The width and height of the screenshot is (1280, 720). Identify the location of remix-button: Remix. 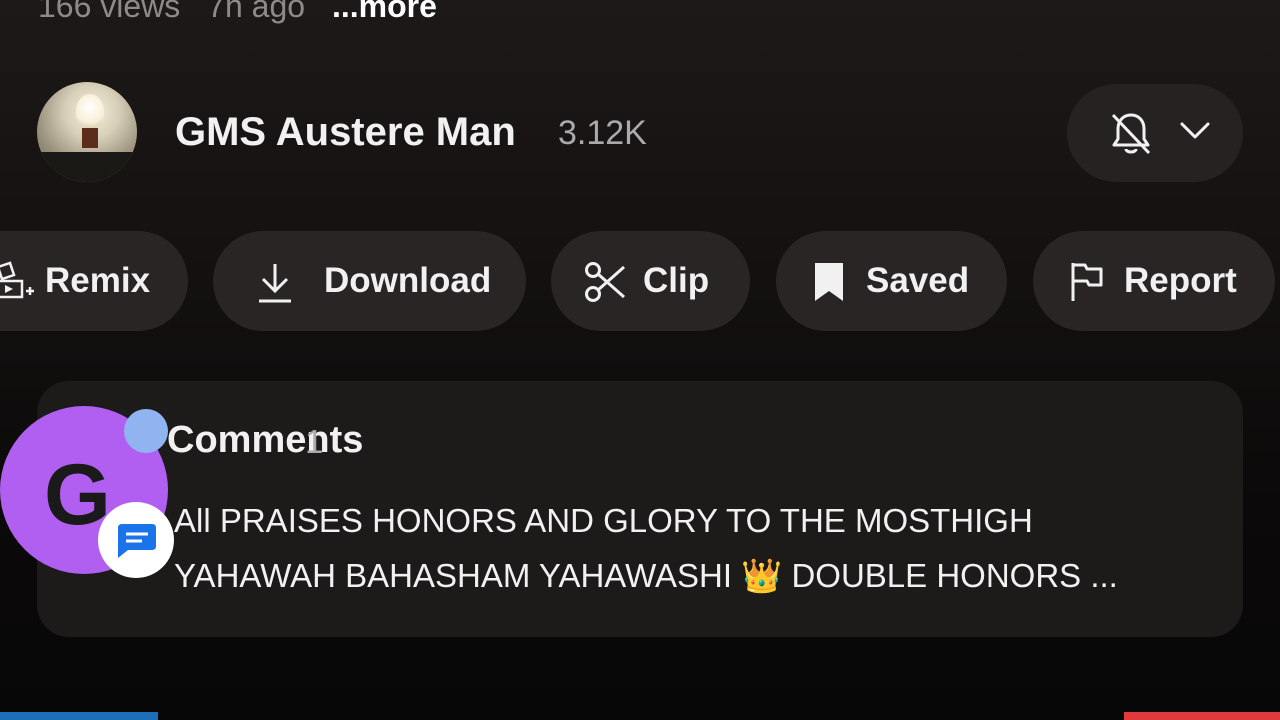
(94, 281).